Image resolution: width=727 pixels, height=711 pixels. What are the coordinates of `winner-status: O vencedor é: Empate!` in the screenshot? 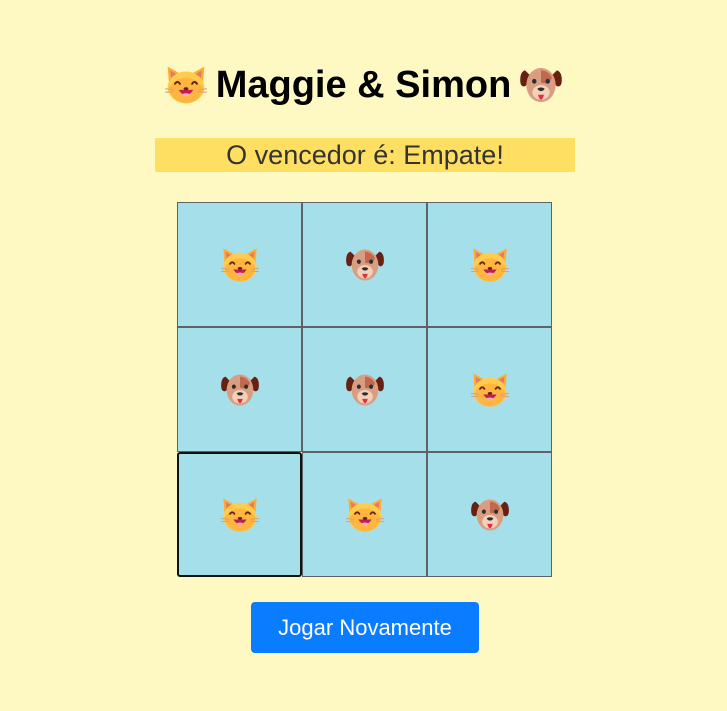 It's located at (365, 155).